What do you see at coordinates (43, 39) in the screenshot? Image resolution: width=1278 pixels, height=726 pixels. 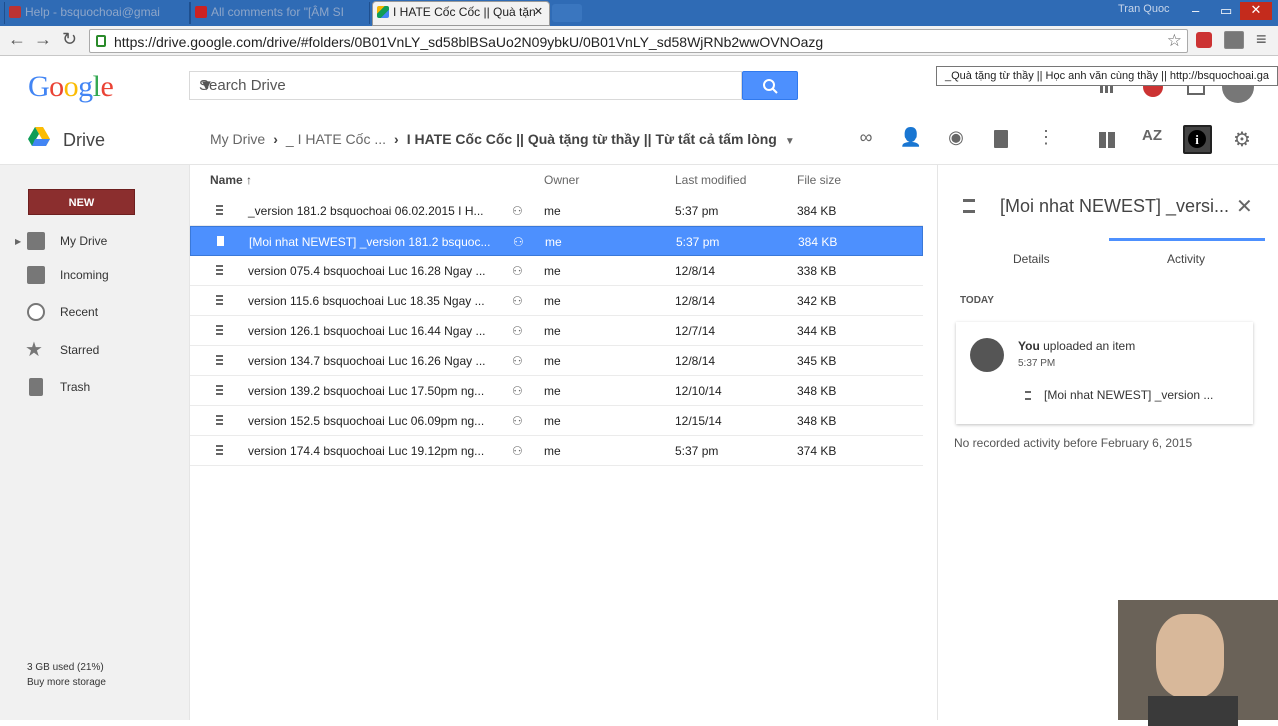 I see `forward-icon: →` at bounding box center [43, 39].